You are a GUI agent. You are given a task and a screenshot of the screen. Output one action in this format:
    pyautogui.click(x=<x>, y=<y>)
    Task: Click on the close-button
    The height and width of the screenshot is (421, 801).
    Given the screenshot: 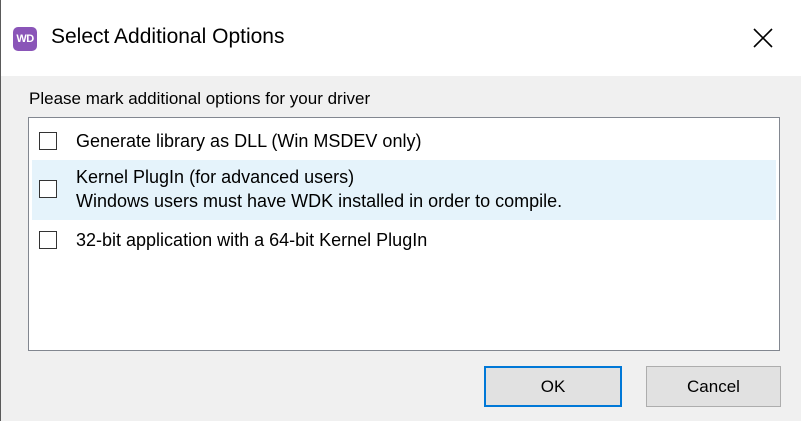 What is the action you would take?
    pyautogui.click(x=763, y=38)
    